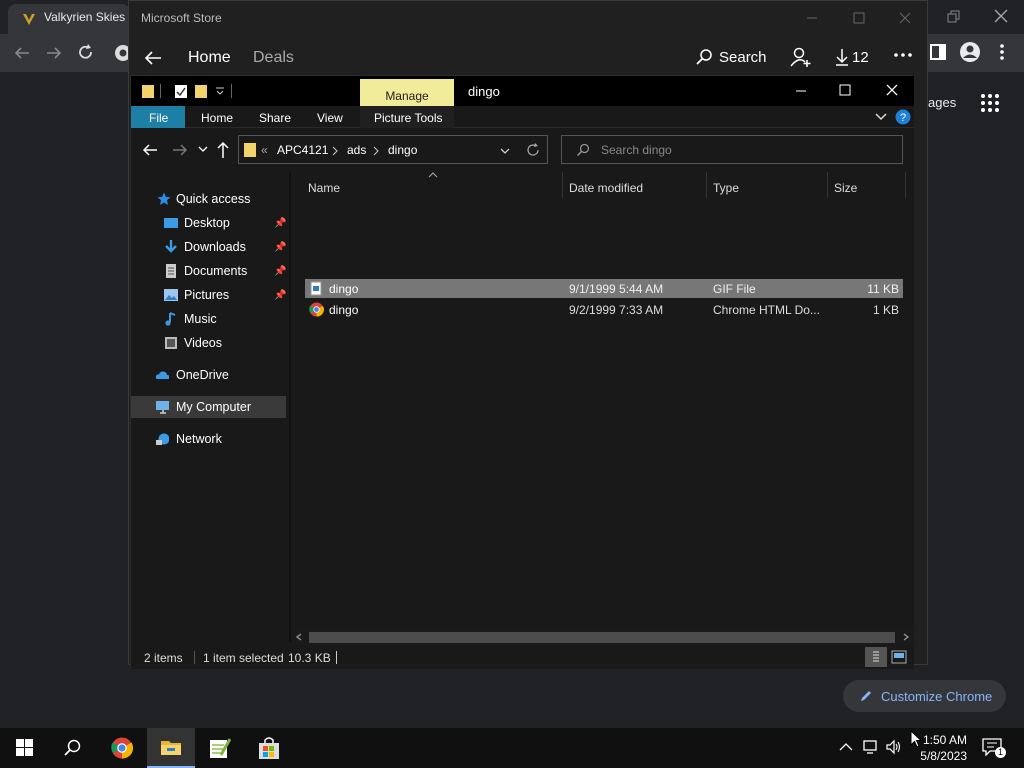  Describe the element at coordinates (881, 117) in the screenshot. I see `ribbon-expand-chevron-icon` at that location.